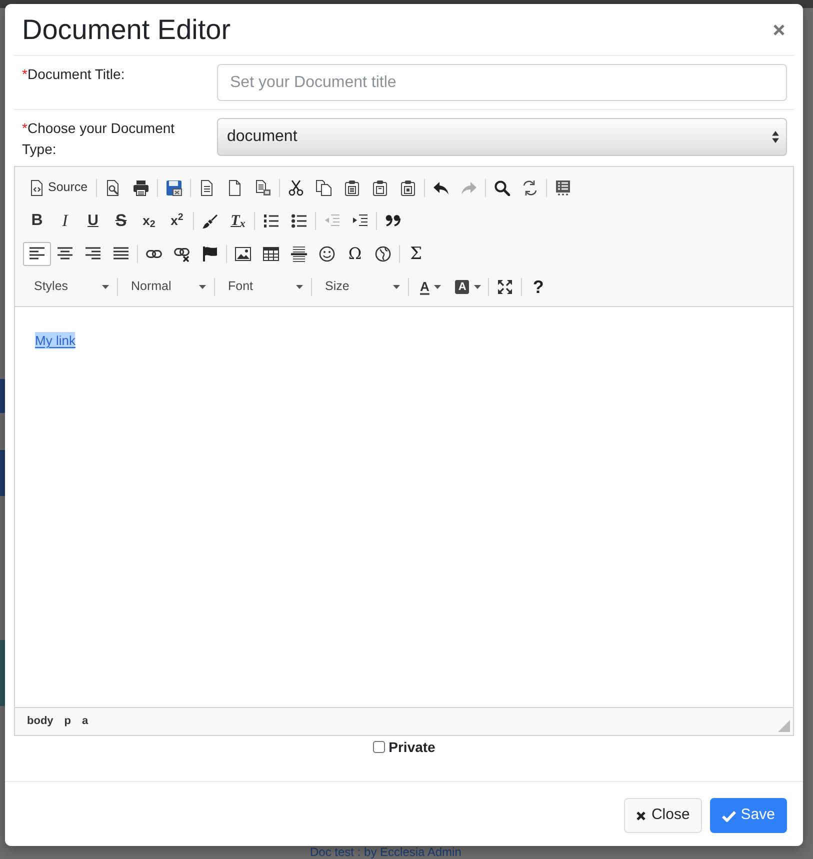 The height and width of the screenshot is (859, 813). What do you see at coordinates (93, 254) in the screenshot?
I see `align-right-icon` at bounding box center [93, 254].